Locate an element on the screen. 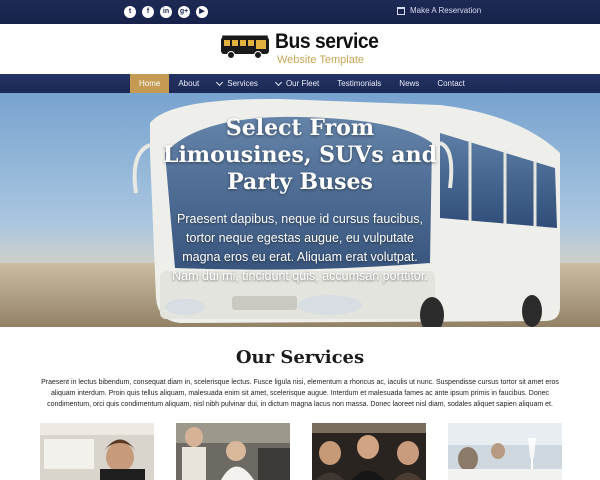 The image size is (600, 480). nav-label: Contact is located at coordinates (451, 83).